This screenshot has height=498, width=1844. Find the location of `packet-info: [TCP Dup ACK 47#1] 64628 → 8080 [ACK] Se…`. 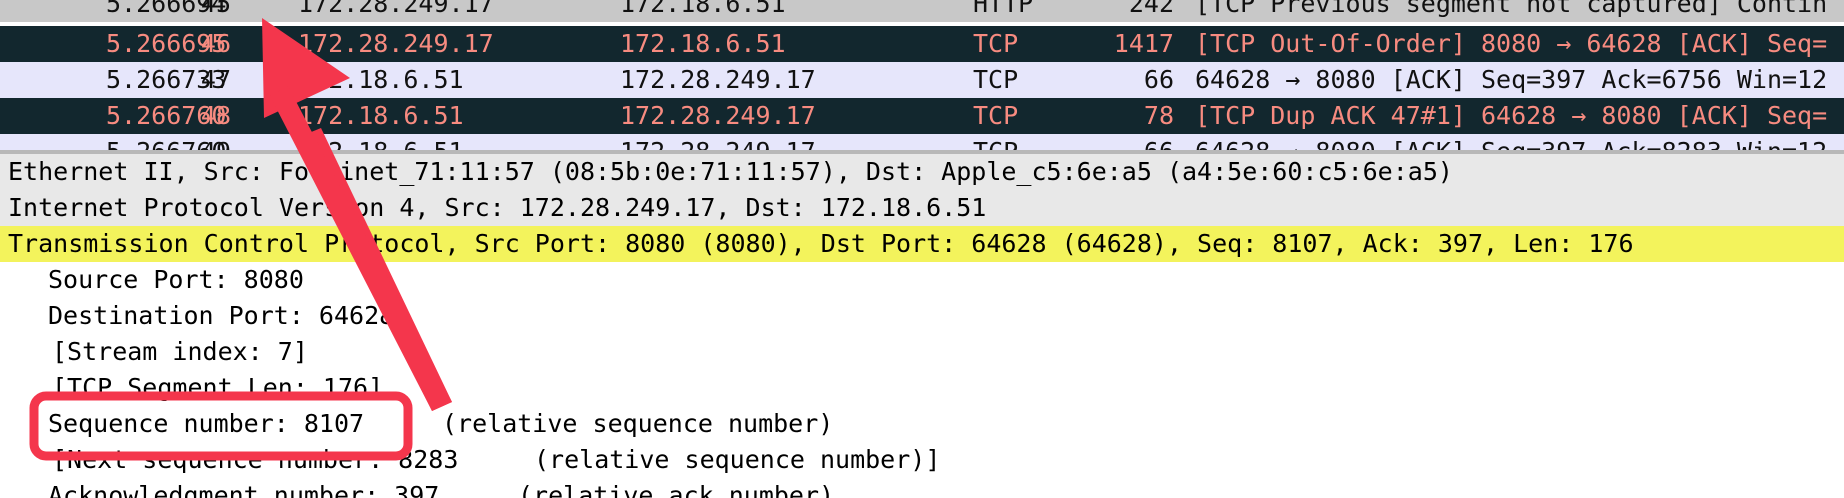

packet-info: [TCP Dup ACK 47#1] 64628 → 8080 [ACK] Se… is located at coordinates (1511, 115).